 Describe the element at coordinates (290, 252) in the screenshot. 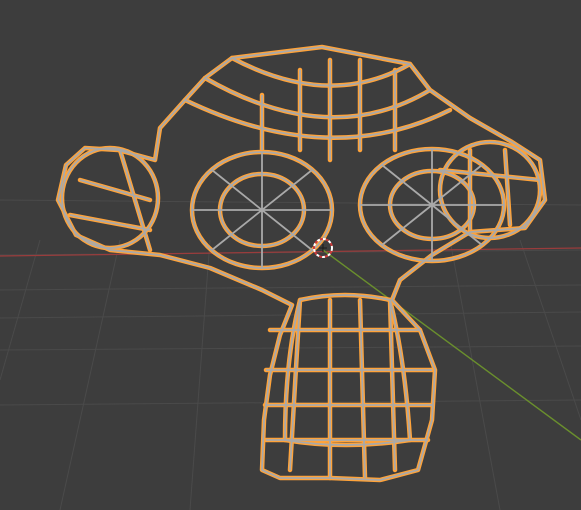

I see `x-axis-line` at that location.